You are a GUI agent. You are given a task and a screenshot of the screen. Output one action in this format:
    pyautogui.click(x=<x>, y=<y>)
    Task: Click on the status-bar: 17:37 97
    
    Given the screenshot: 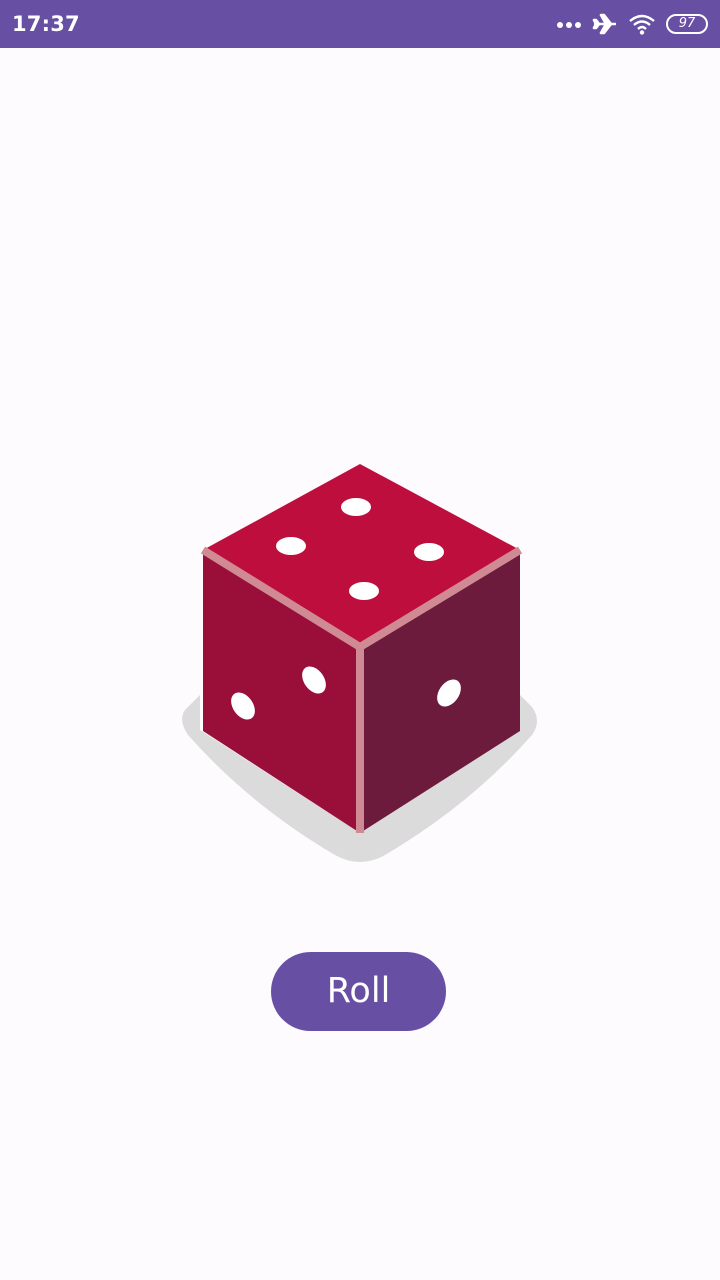 What is the action you would take?
    pyautogui.click(x=360, y=24)
    